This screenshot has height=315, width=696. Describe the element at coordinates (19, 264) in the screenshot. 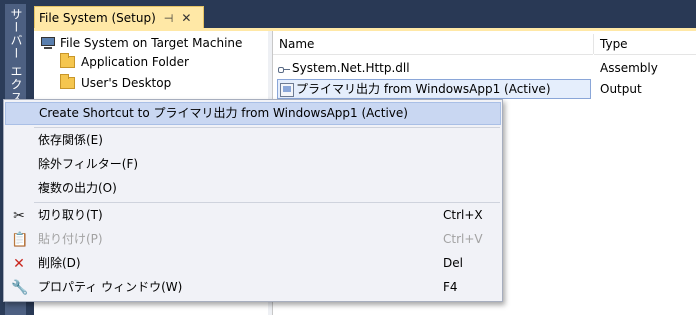

I see `delete-icon: ✕` at that location.